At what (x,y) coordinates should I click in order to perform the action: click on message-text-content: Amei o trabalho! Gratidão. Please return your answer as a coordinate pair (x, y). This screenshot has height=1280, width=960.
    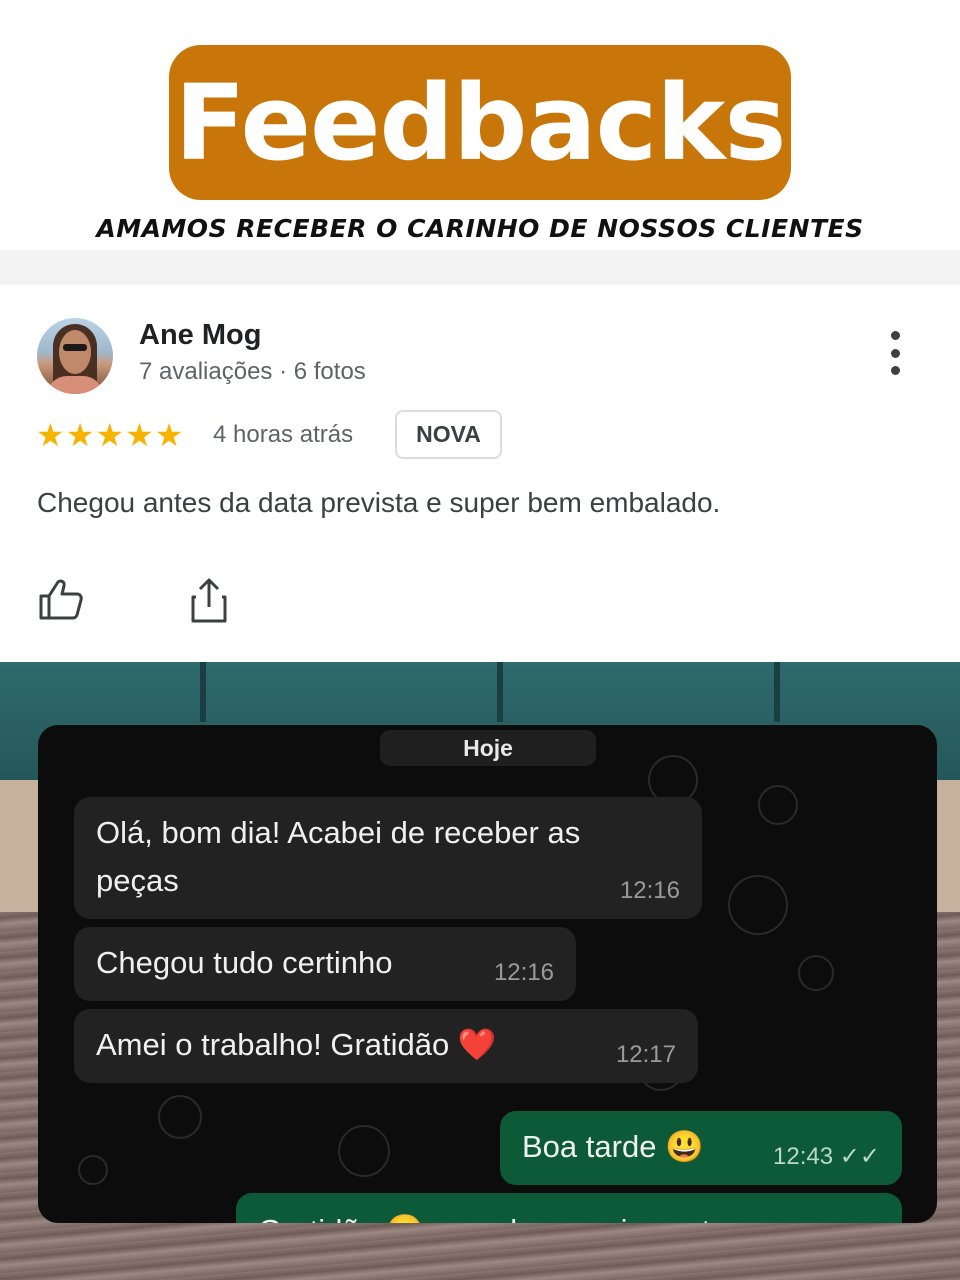
    Looking at the image, I should click on (273, 1044).